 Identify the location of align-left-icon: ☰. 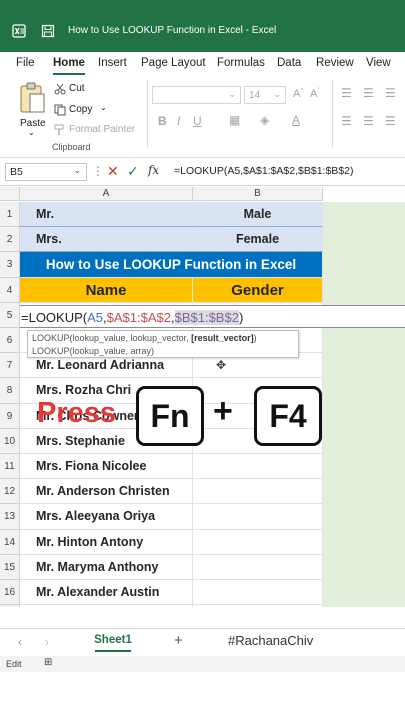
(346, 93).